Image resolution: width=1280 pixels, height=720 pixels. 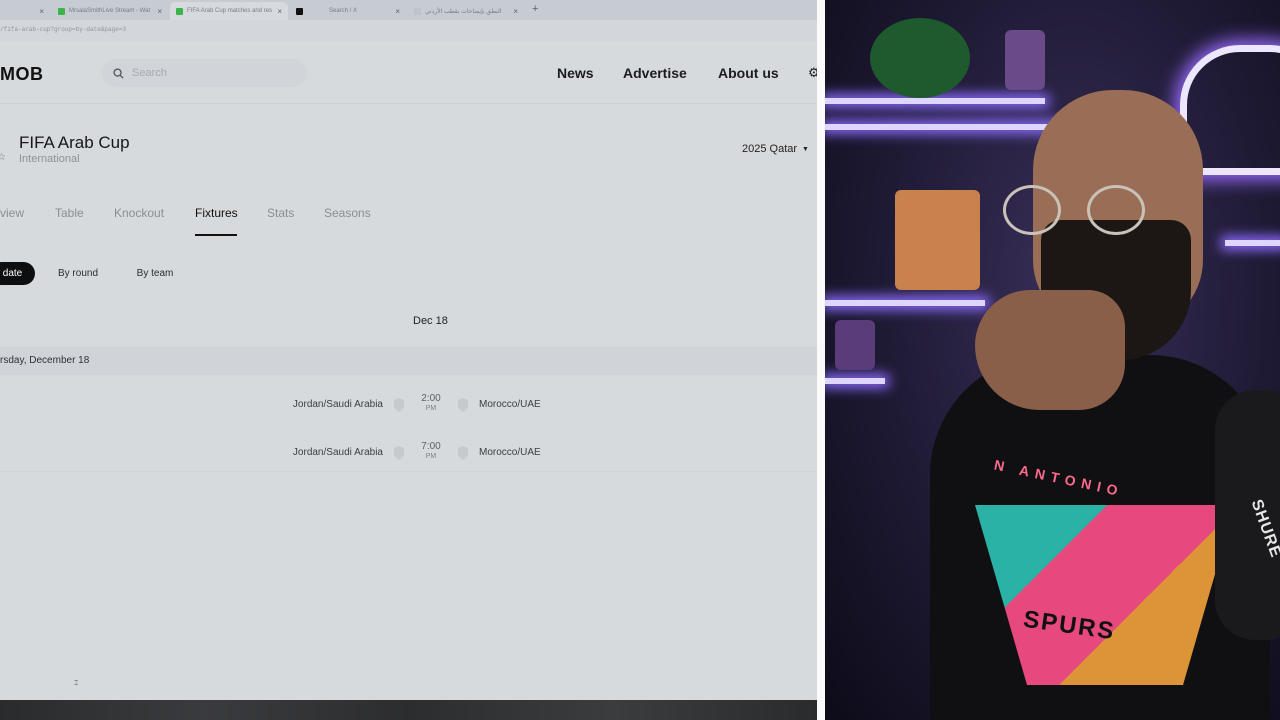 I want to click on browser-tab: MrsalaSmithLive Stream - Wat ×, so click(x=110, y=11).